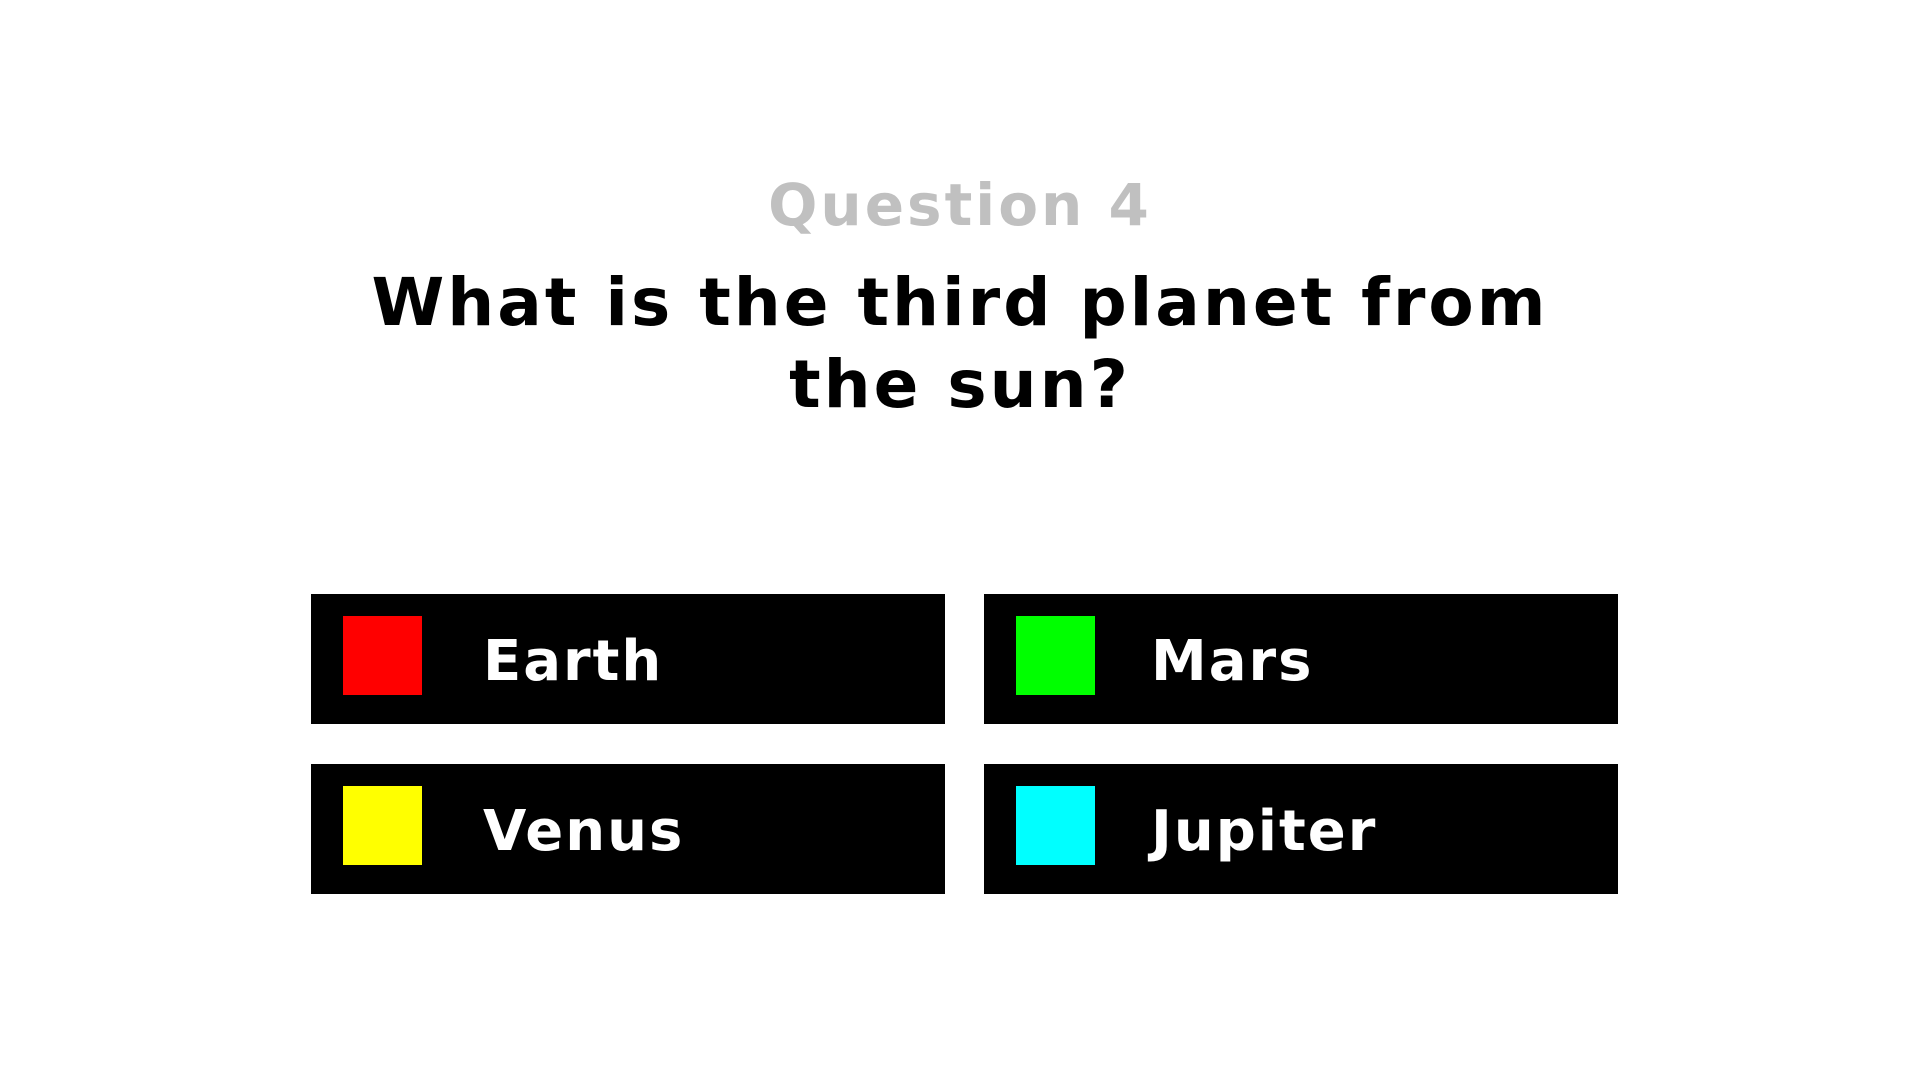 This screenshot has width=1920, height=1080. What do you see at coordinates (584, 831) in the screenshot?
I see `answer-label: Venus` at bounding box center [584, 831].